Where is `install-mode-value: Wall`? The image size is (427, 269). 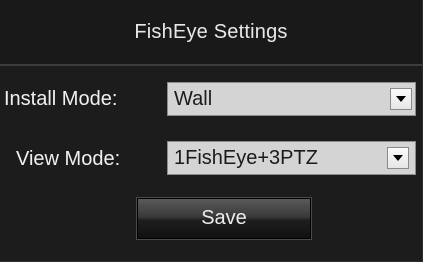
install-mode-value: Wall is located at coordinates (193, 99).